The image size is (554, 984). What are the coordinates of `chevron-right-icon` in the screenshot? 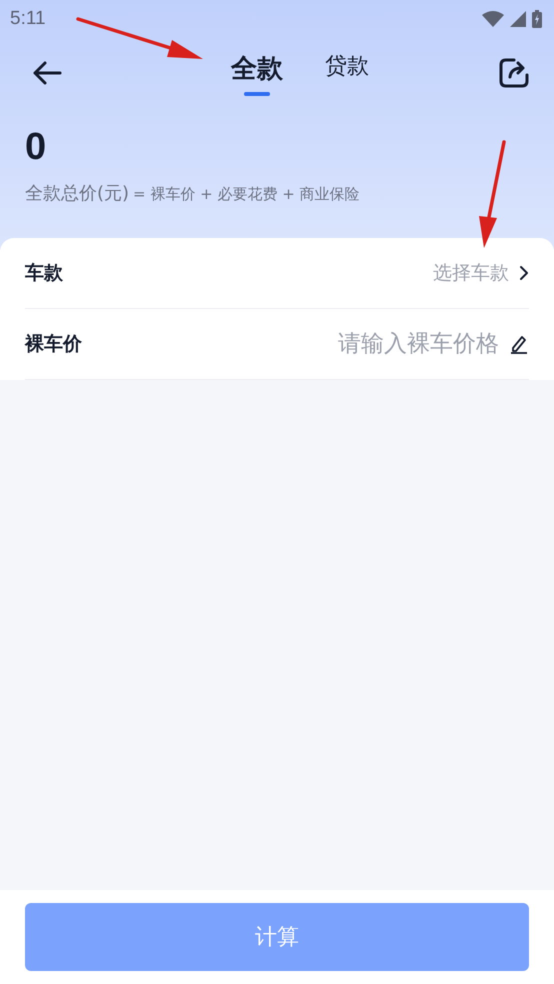 It's located at (524, 273).